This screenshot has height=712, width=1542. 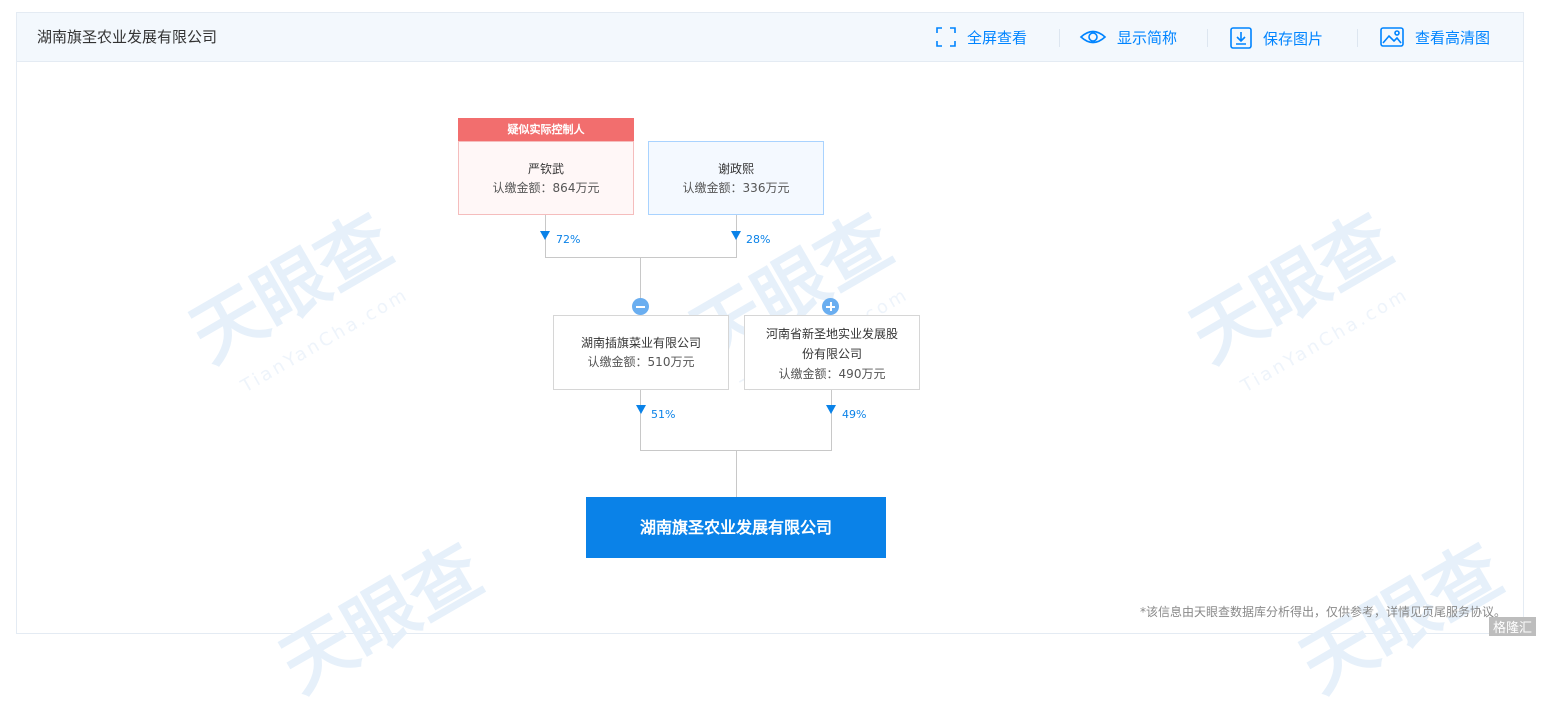 What do you see at coordinates (736, 188) in the screenshot?
I see `shareholder-amount: 认缴金额：336万元` at bounding box center [736, 188].